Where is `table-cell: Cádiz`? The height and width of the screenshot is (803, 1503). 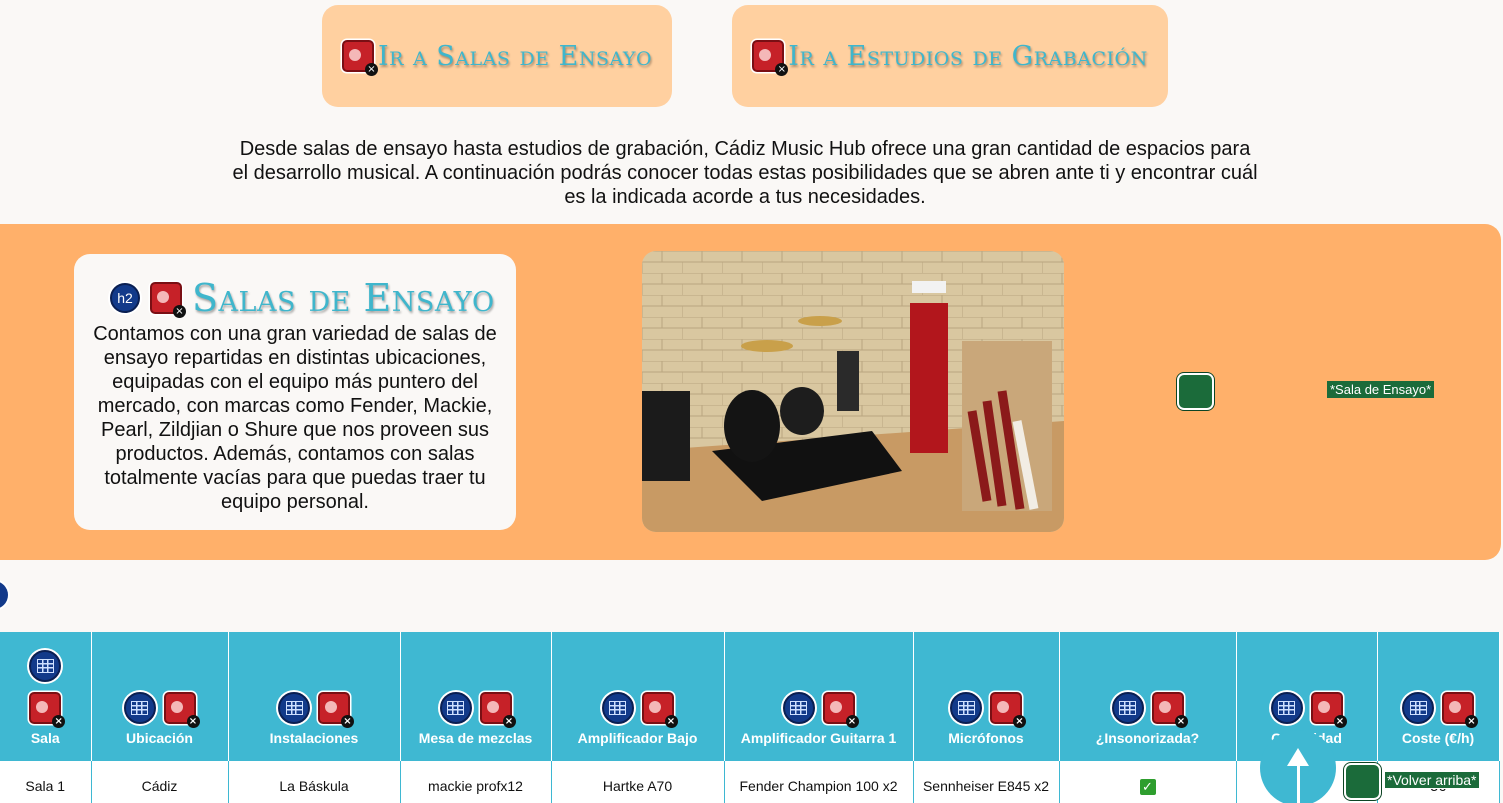
table-cell: Cádiz is located at coordinates (160, 782).